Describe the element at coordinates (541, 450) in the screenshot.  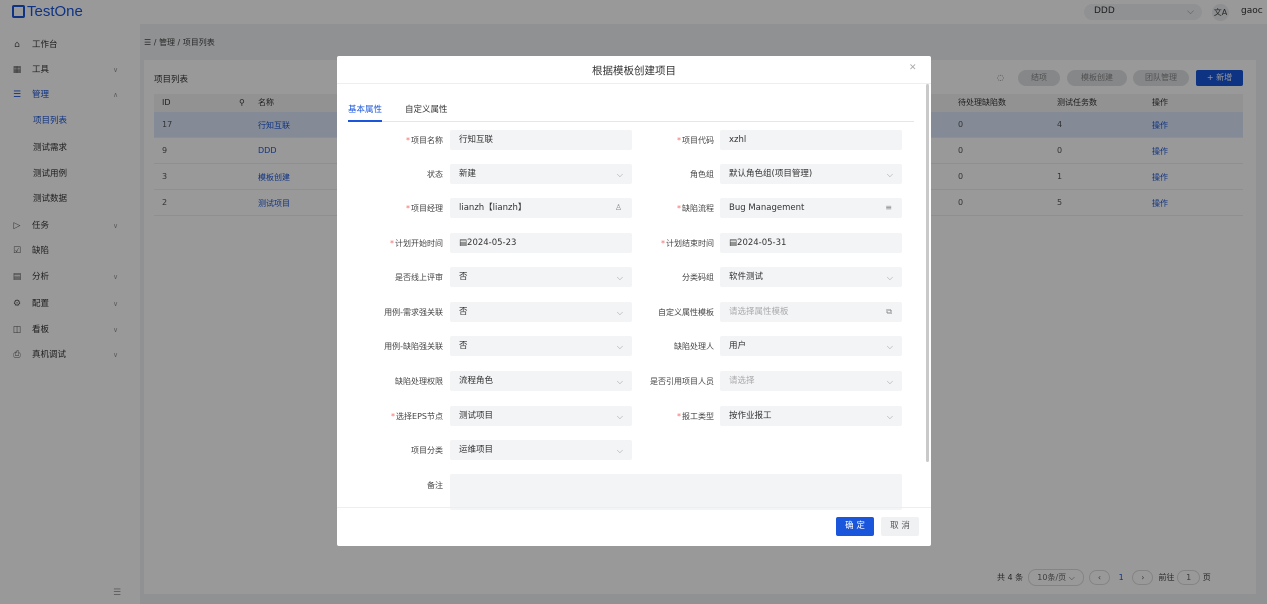
I see `project-category-select: 运维项目 ⌵` at that location.